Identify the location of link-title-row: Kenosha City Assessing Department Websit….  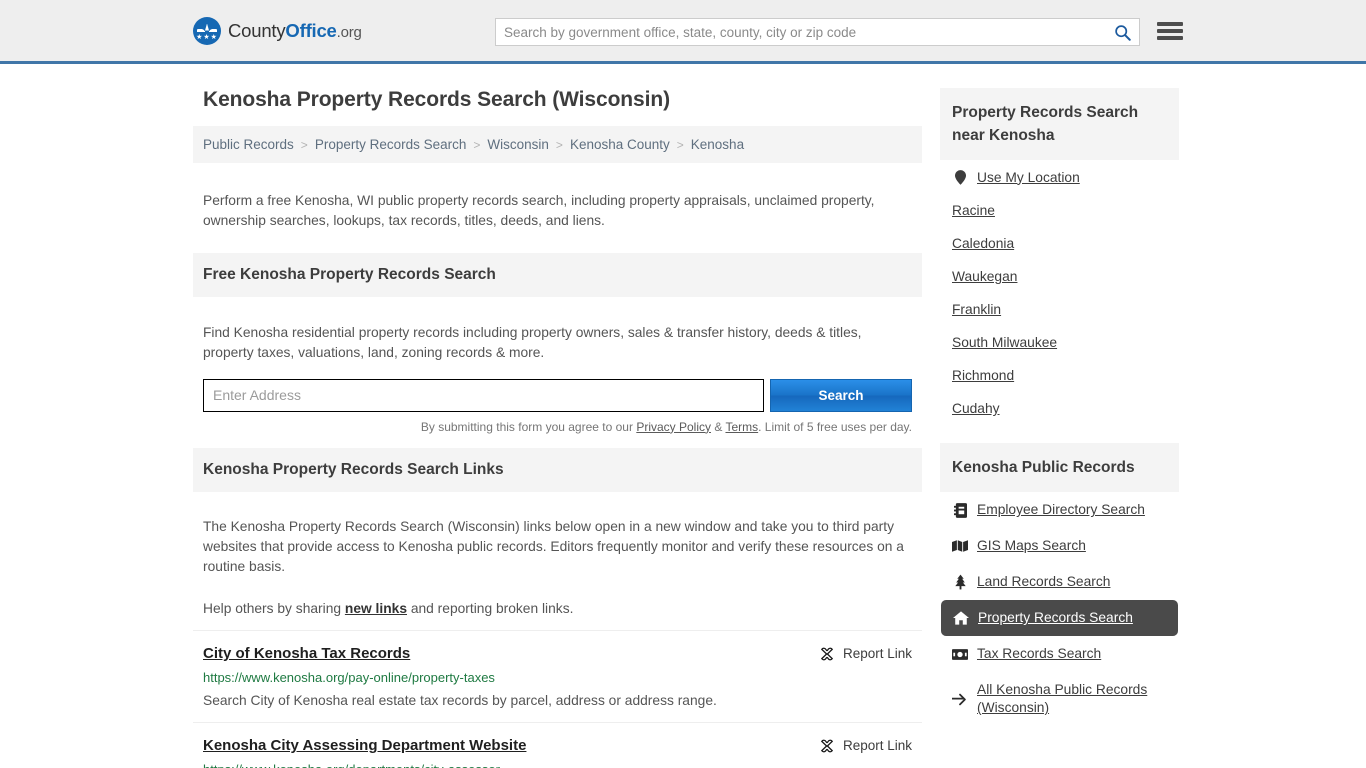
(557, 745).